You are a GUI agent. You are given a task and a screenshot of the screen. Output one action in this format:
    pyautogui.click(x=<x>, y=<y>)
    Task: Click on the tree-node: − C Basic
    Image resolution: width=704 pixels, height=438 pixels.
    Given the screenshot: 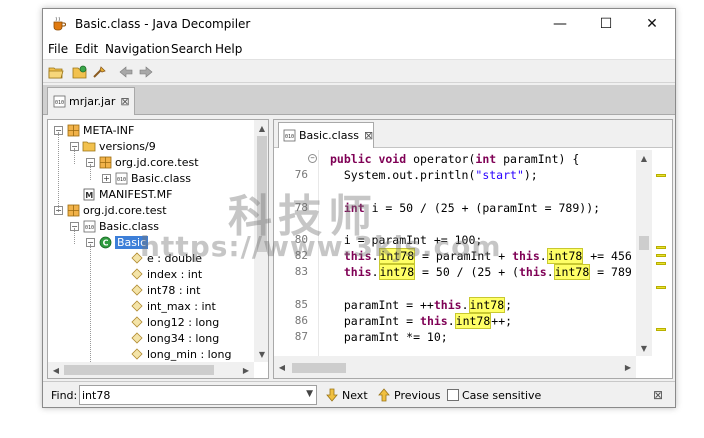 What is the action you would take?
    pyautogui.click(x=117, y=242)
    